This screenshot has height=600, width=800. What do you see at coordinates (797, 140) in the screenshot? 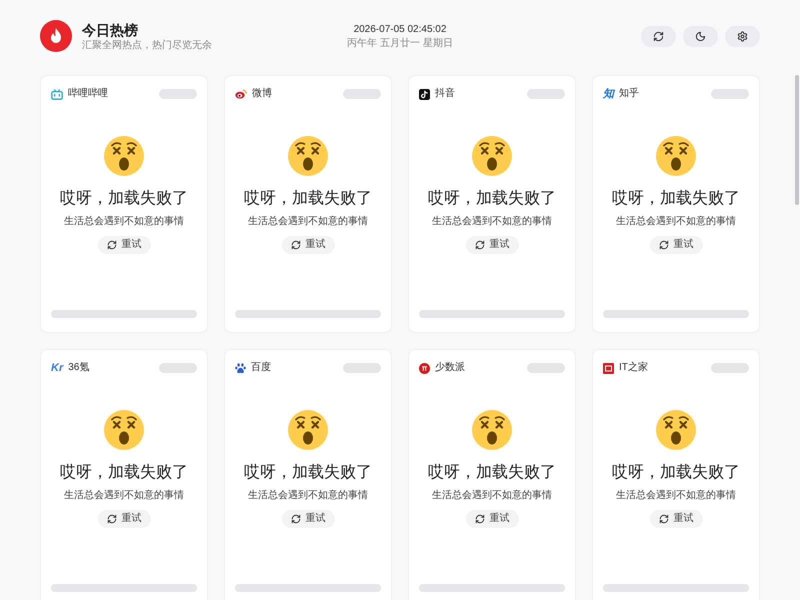
I see `scrollbar-thumb` at bounding box center [797, 140].